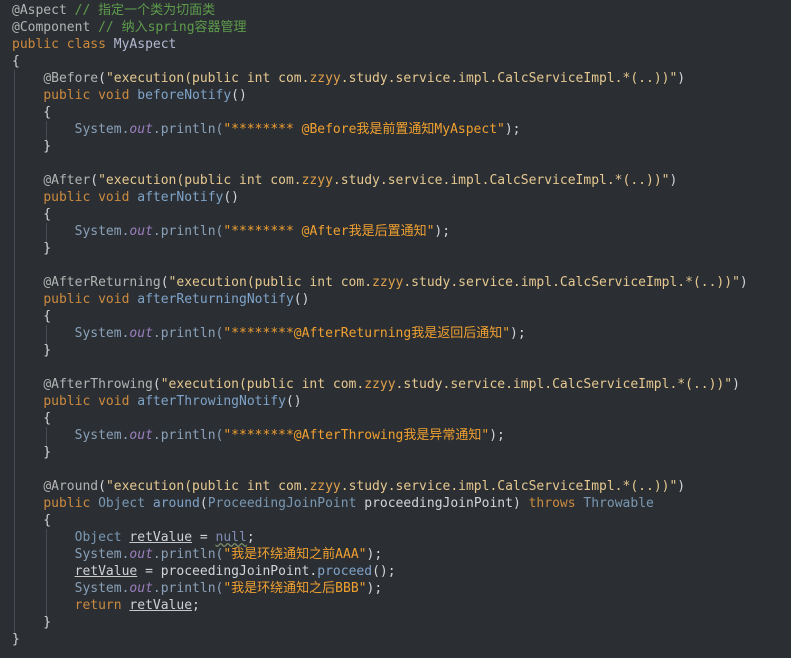  What do you see at coordinates (395, 299) in the screenshot?
I see `code-line: public void afterReturningNotify()` at bounding box center [395, 299].